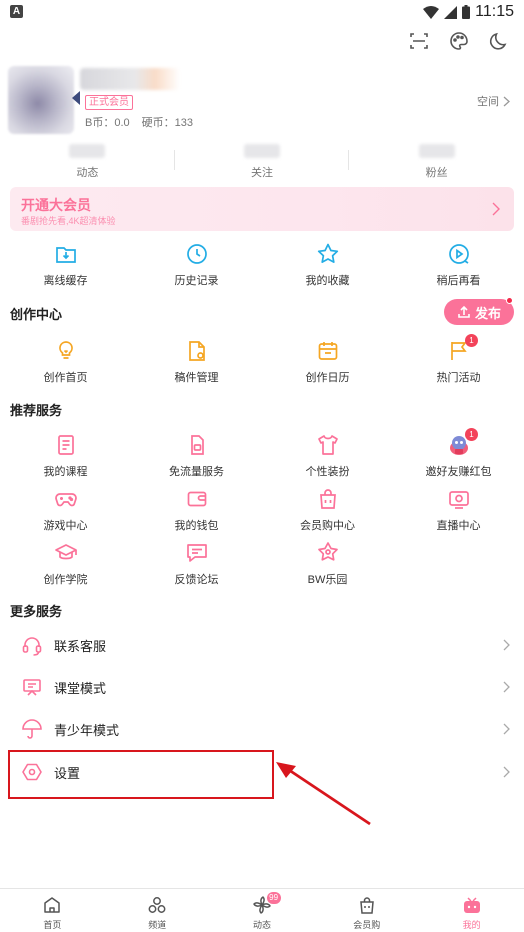 The width and height of the screenshot is (524, 932). Describe the element at coordinates (36, 410) in the screenshot. I see `recommended-services-title: 推荐服务` at that location.